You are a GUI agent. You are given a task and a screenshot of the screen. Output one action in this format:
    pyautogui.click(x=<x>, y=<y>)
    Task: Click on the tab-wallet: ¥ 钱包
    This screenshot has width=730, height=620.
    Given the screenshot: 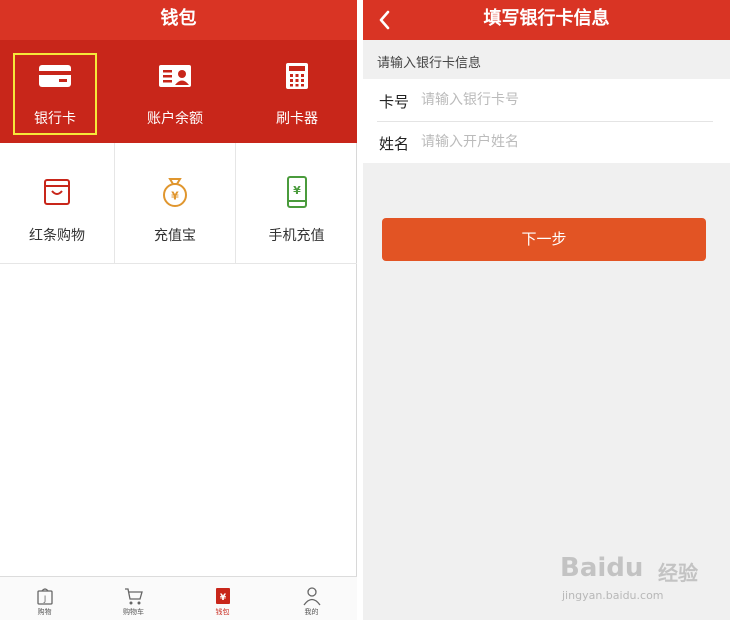 What is the action you would take?
    pyautogui.click(x=222, y=598)
    